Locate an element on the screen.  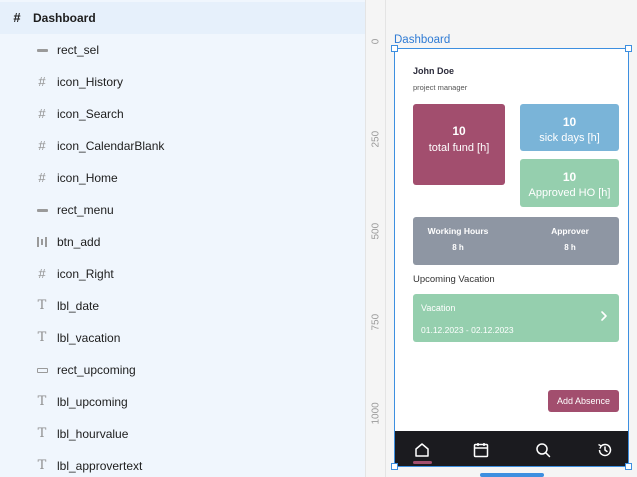
layer-row: btn_add is located at coordinates (182, 242).